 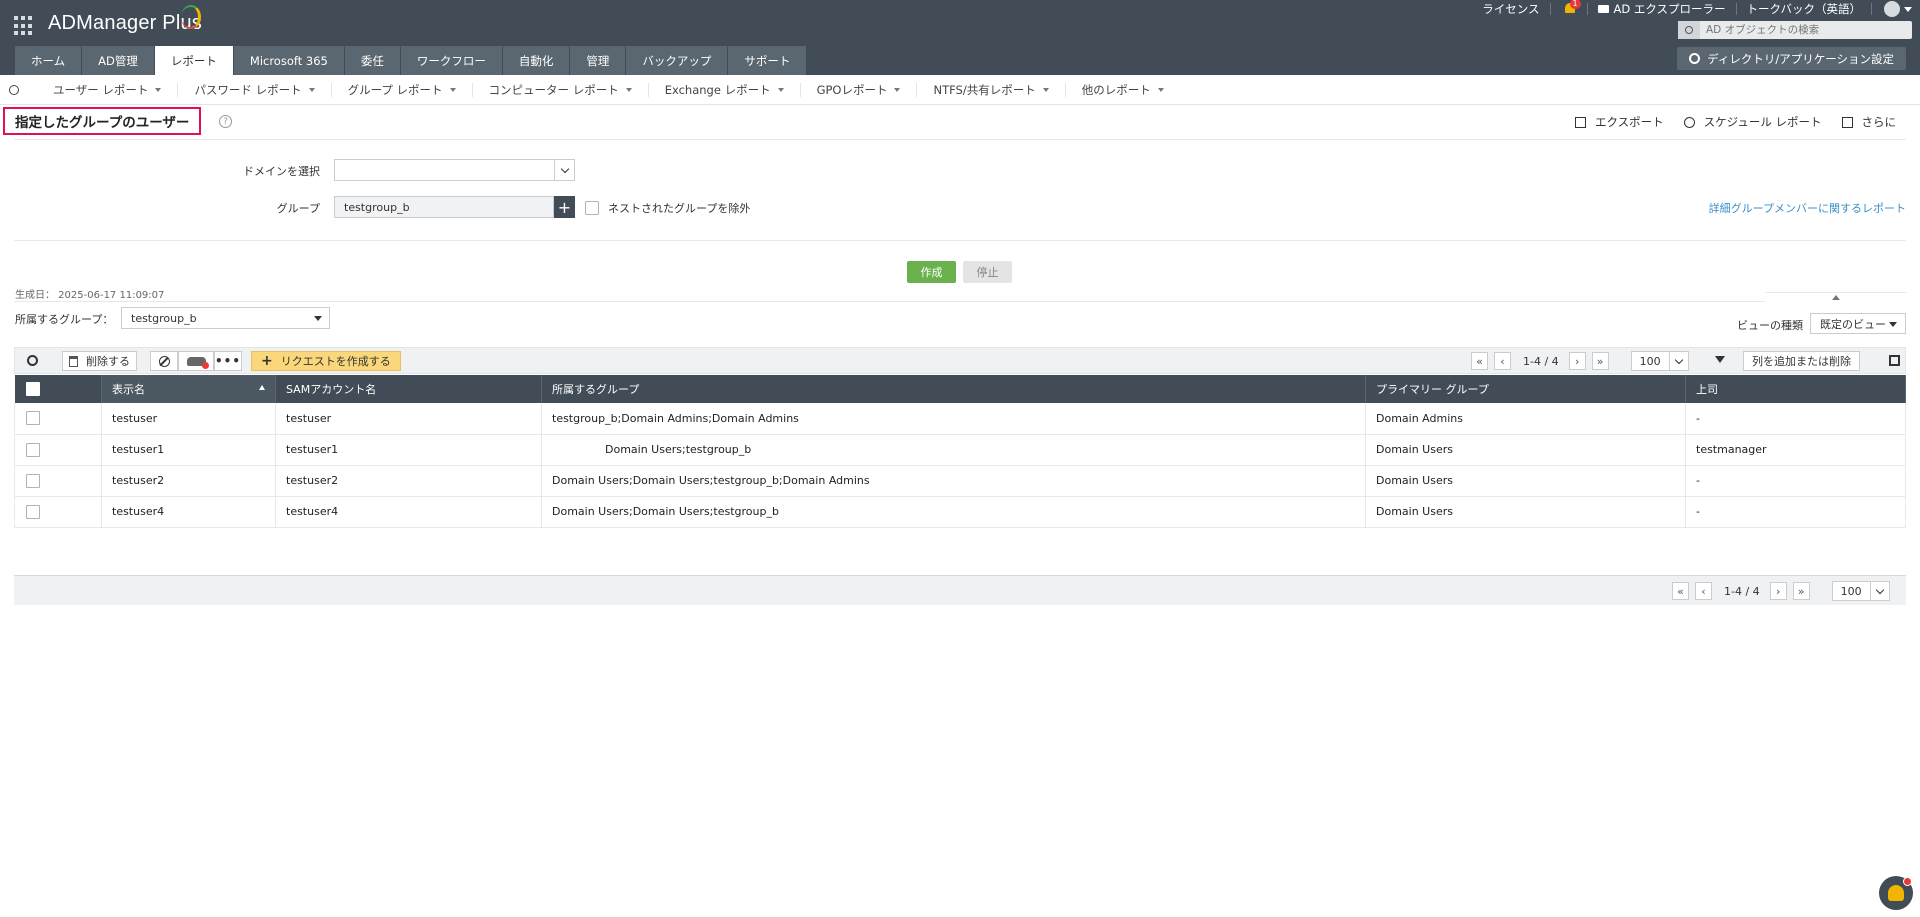 I want to click on tab-automation: 自動化, so click(x=536, y=60).